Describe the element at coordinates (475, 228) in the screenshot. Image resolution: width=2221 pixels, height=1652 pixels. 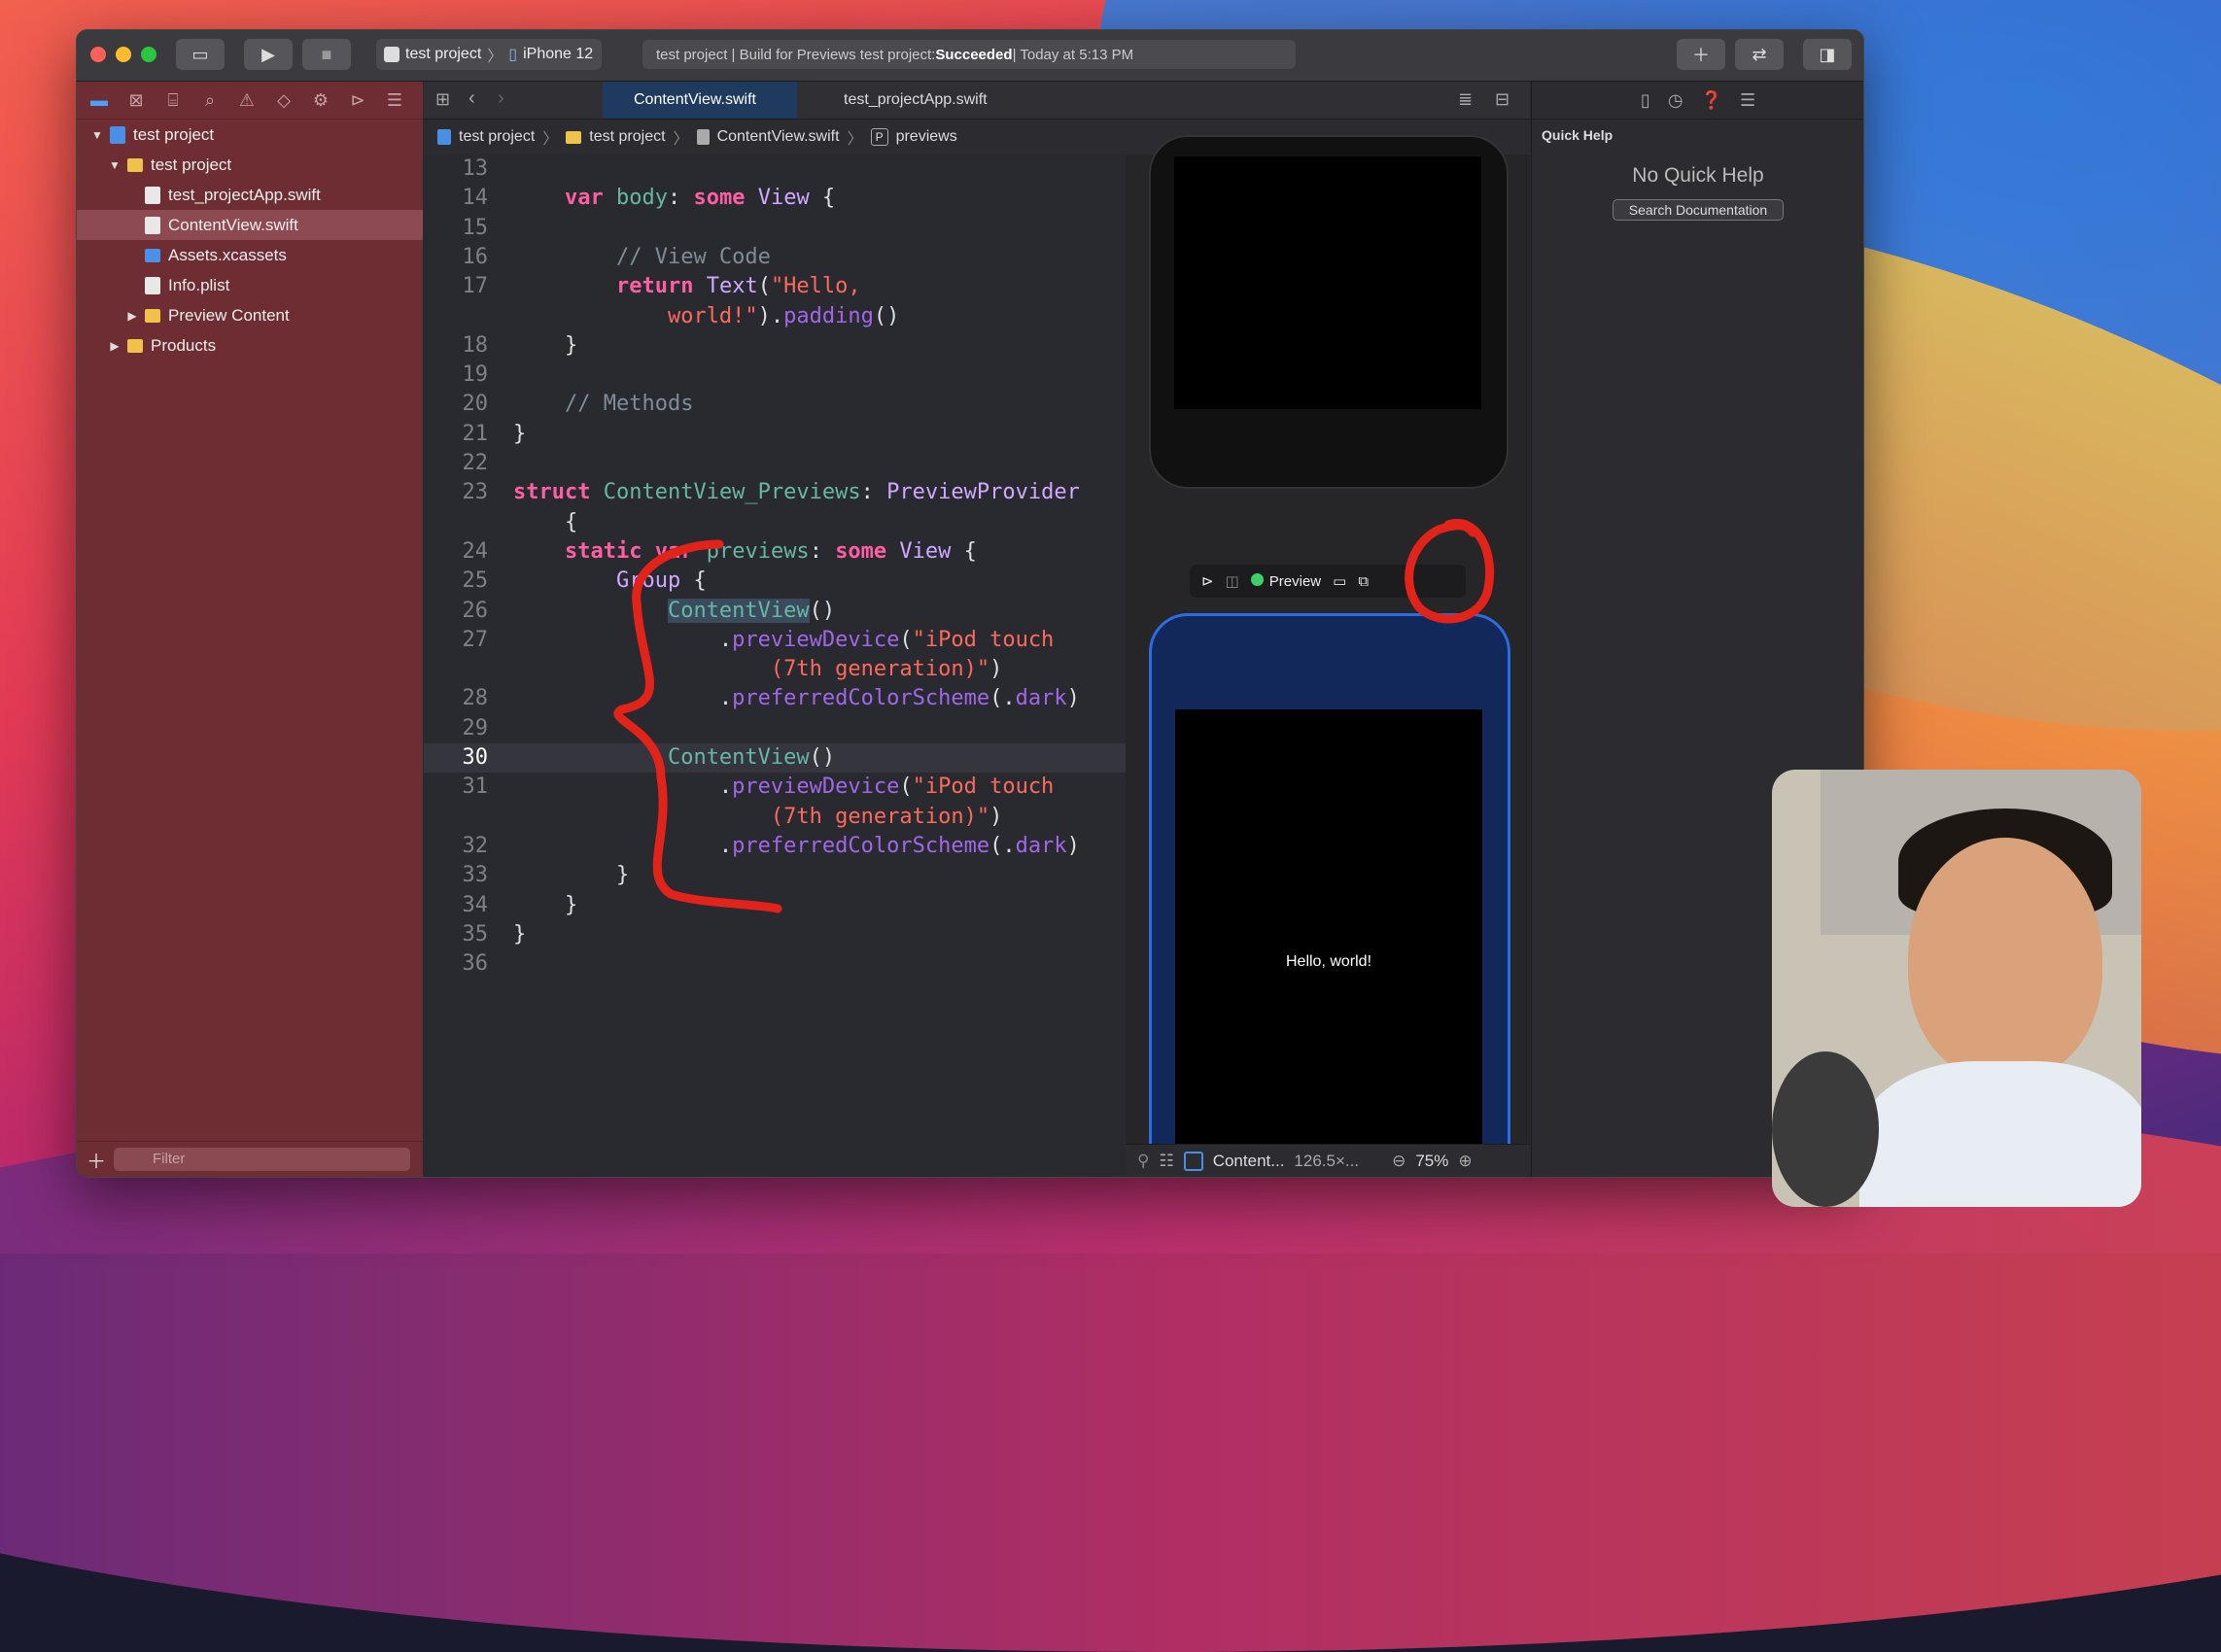
I see `line-number: 15` at that location.